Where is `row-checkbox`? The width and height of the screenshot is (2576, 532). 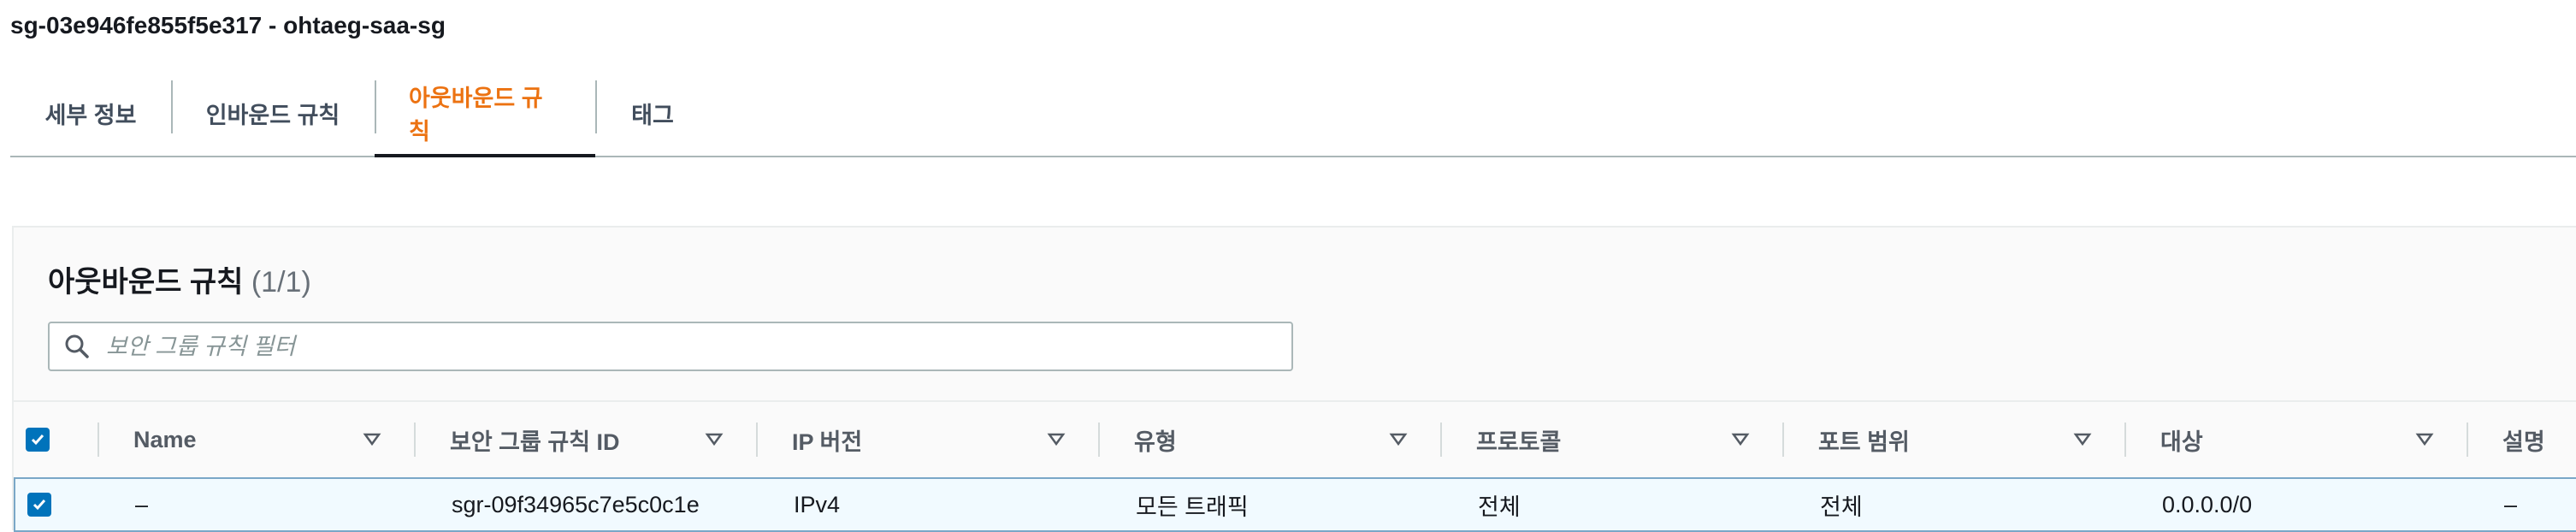
row-checkbox is located at coordinates (39, 505).